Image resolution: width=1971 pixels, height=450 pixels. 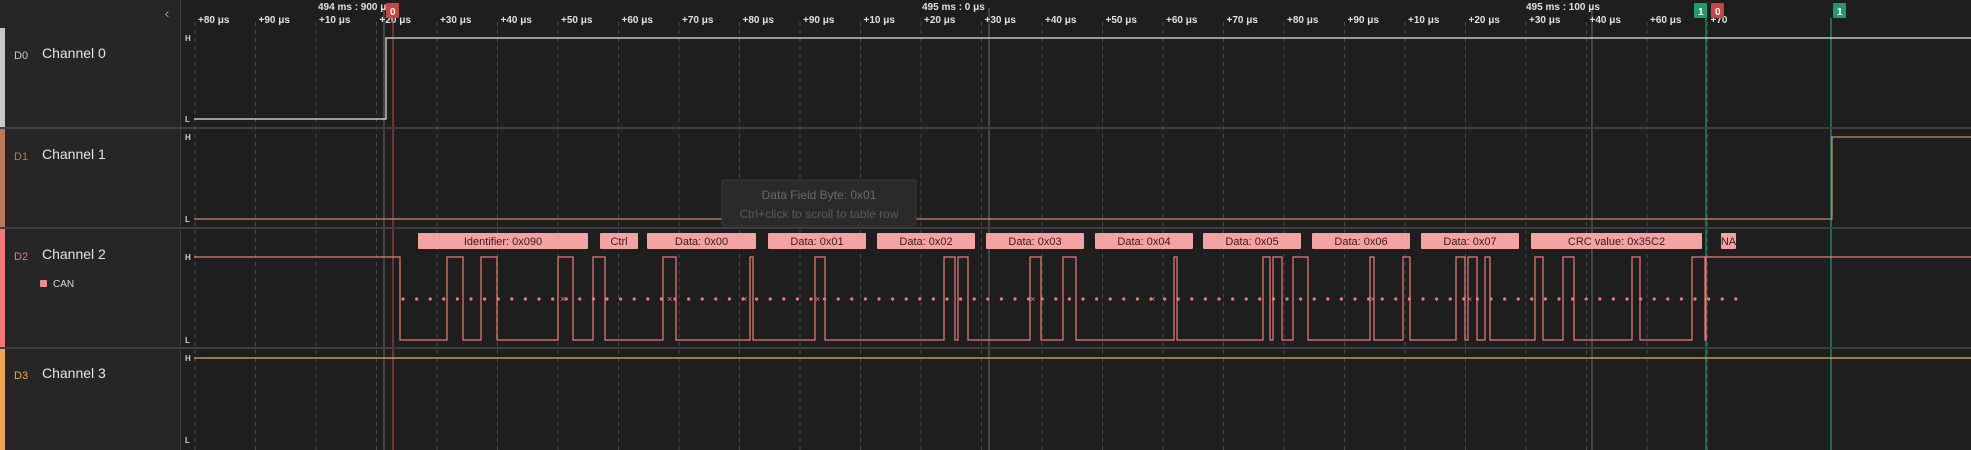 What do you see at coordinates (925, 242) in the screenshot?
I see `can-frame-text: Data: 0x02` at bounding box center [925, 242].